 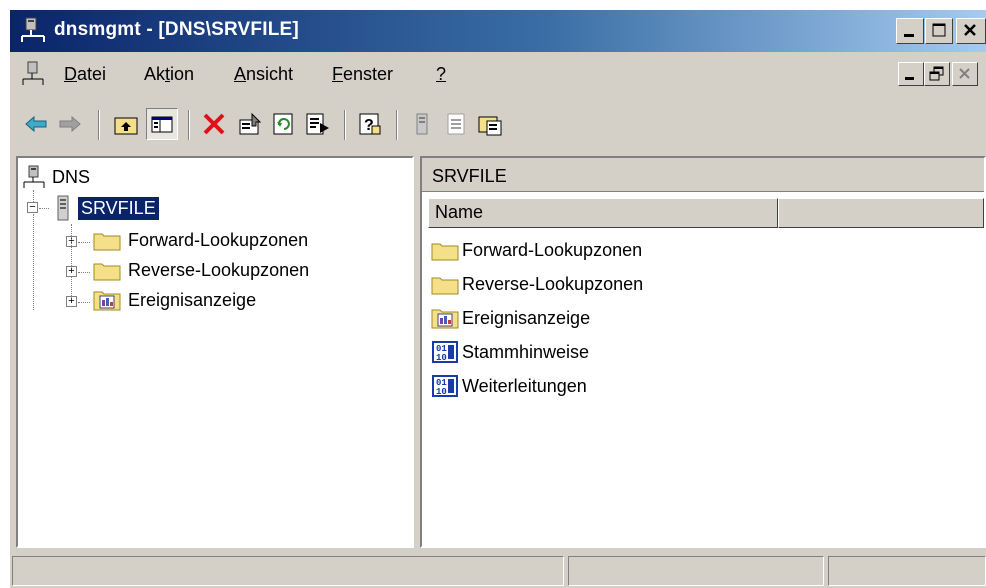 I want to click on close-button, so click(x=971, y=31).